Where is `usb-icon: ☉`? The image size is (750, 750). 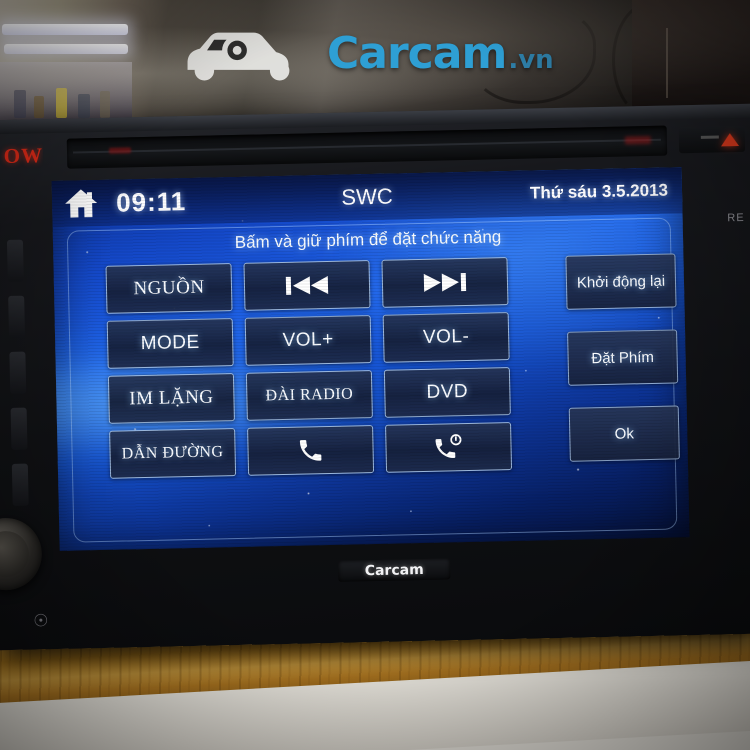 usb-icon: ☉ is located at coordinates (41, 621).